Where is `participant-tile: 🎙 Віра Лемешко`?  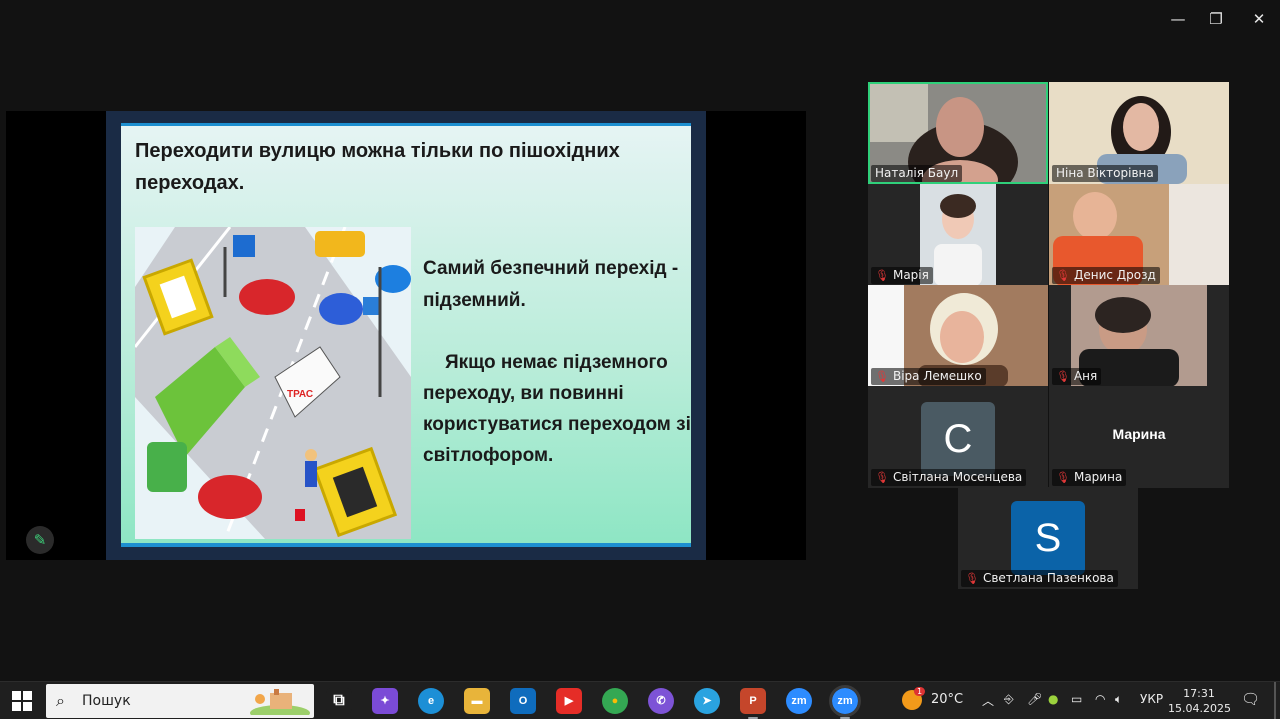 participant-tile: 🎙 Віра Лемешко is located at coordinates (958, 336).